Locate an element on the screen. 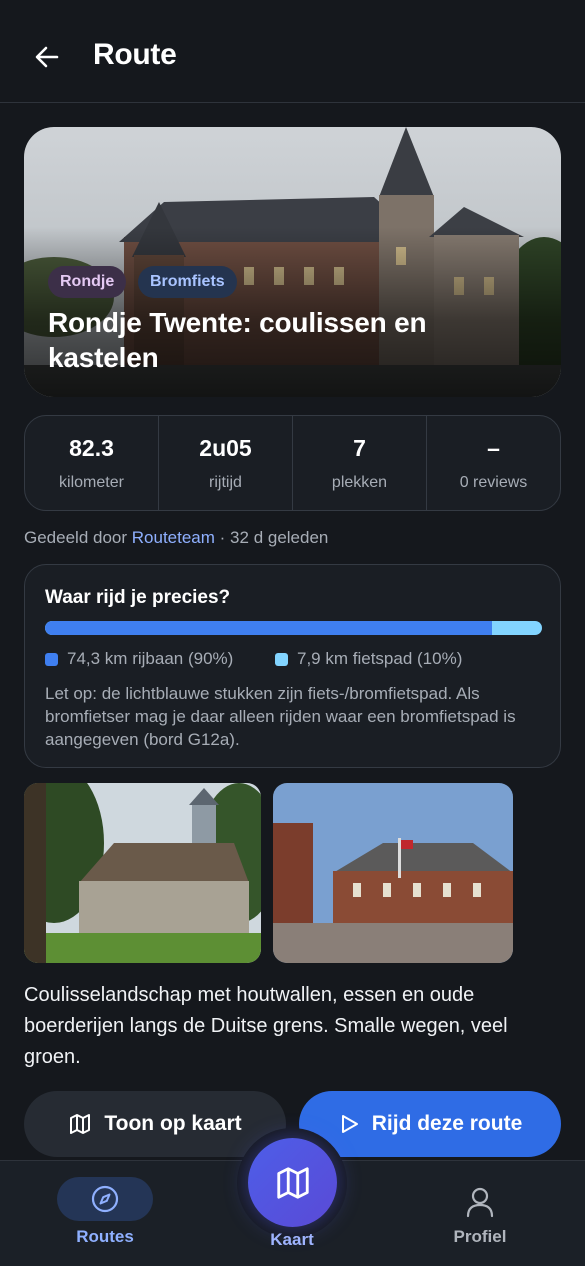 Image resolution: width=585 pixels, height=1266 pixels. legend-path: 7,9 km fietspad (10%) is located at coordinates (368, 659).